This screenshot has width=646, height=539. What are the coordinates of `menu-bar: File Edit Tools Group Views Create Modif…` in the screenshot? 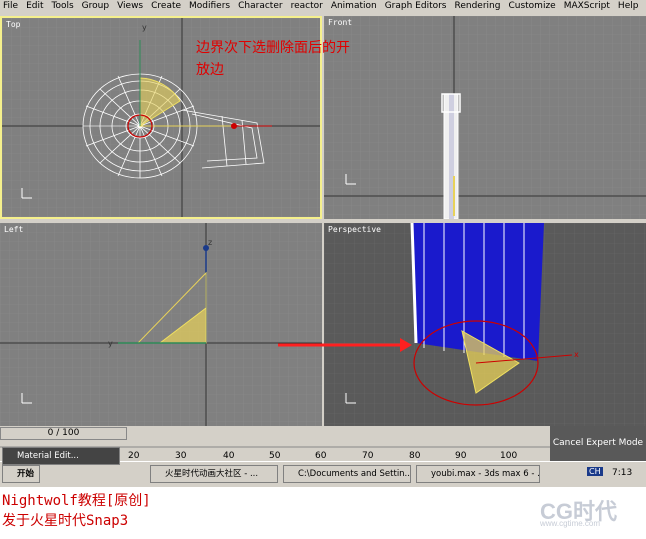 It's located at (323, 6).